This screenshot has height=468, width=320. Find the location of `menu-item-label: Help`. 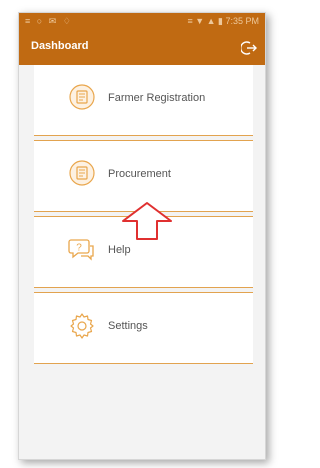

menu-item-label: Help is located at coordinates (119, 250).